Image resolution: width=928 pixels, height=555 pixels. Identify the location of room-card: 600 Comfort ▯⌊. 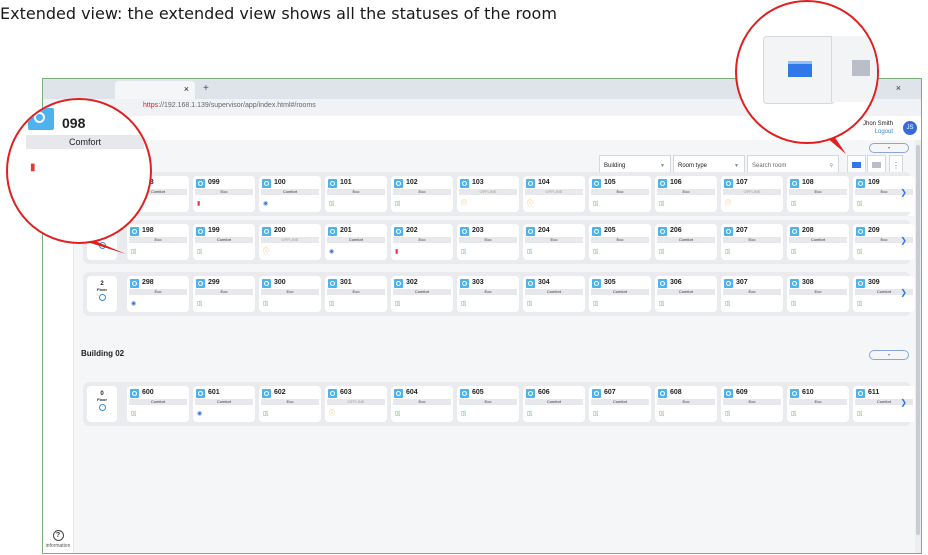
(158, 404).